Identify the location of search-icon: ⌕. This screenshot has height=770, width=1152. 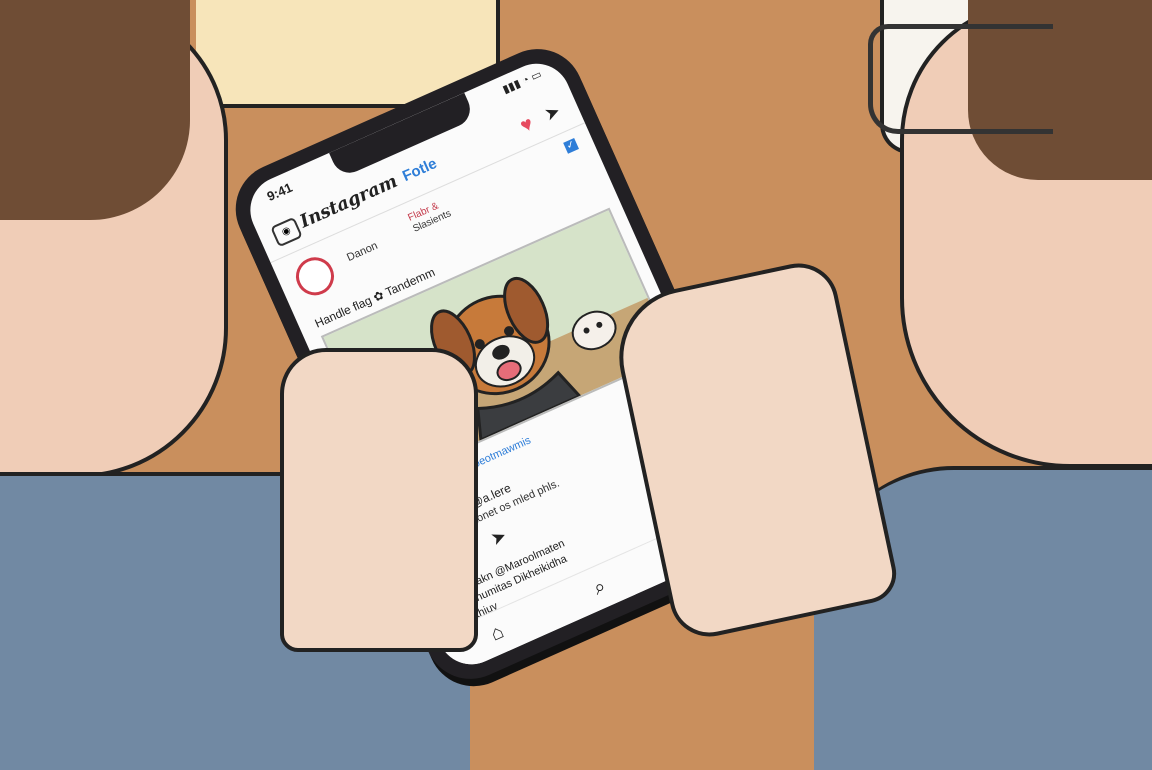
(600, 588).